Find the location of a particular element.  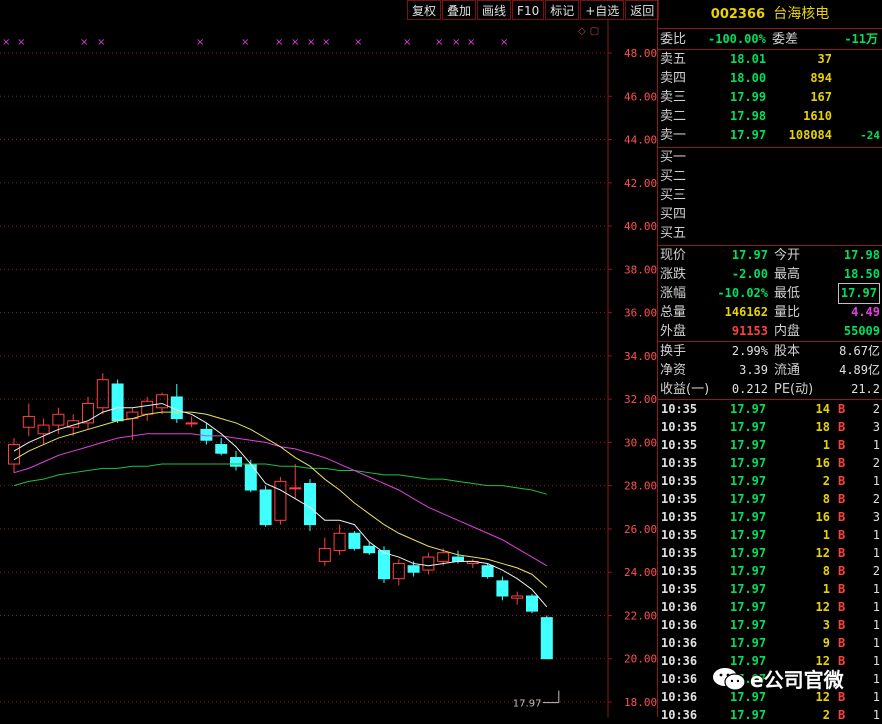

bid-row: 买三 is located at coordinates (770, 195).